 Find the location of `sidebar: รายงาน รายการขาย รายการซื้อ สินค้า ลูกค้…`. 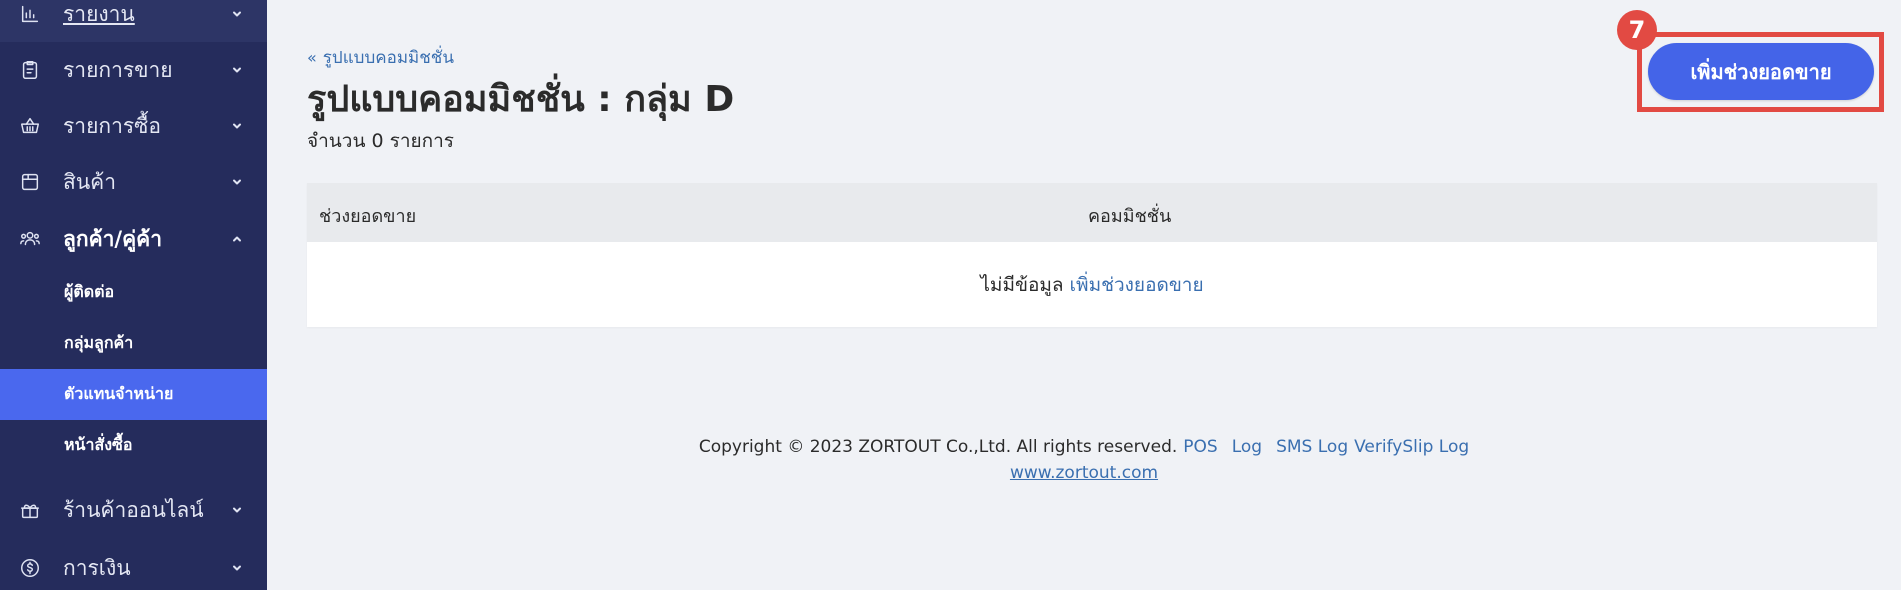

sidebar: รายงาน รายการขาย รายการซื้อ สินค้า ลูกค้… is located at coordinates (133, 295).